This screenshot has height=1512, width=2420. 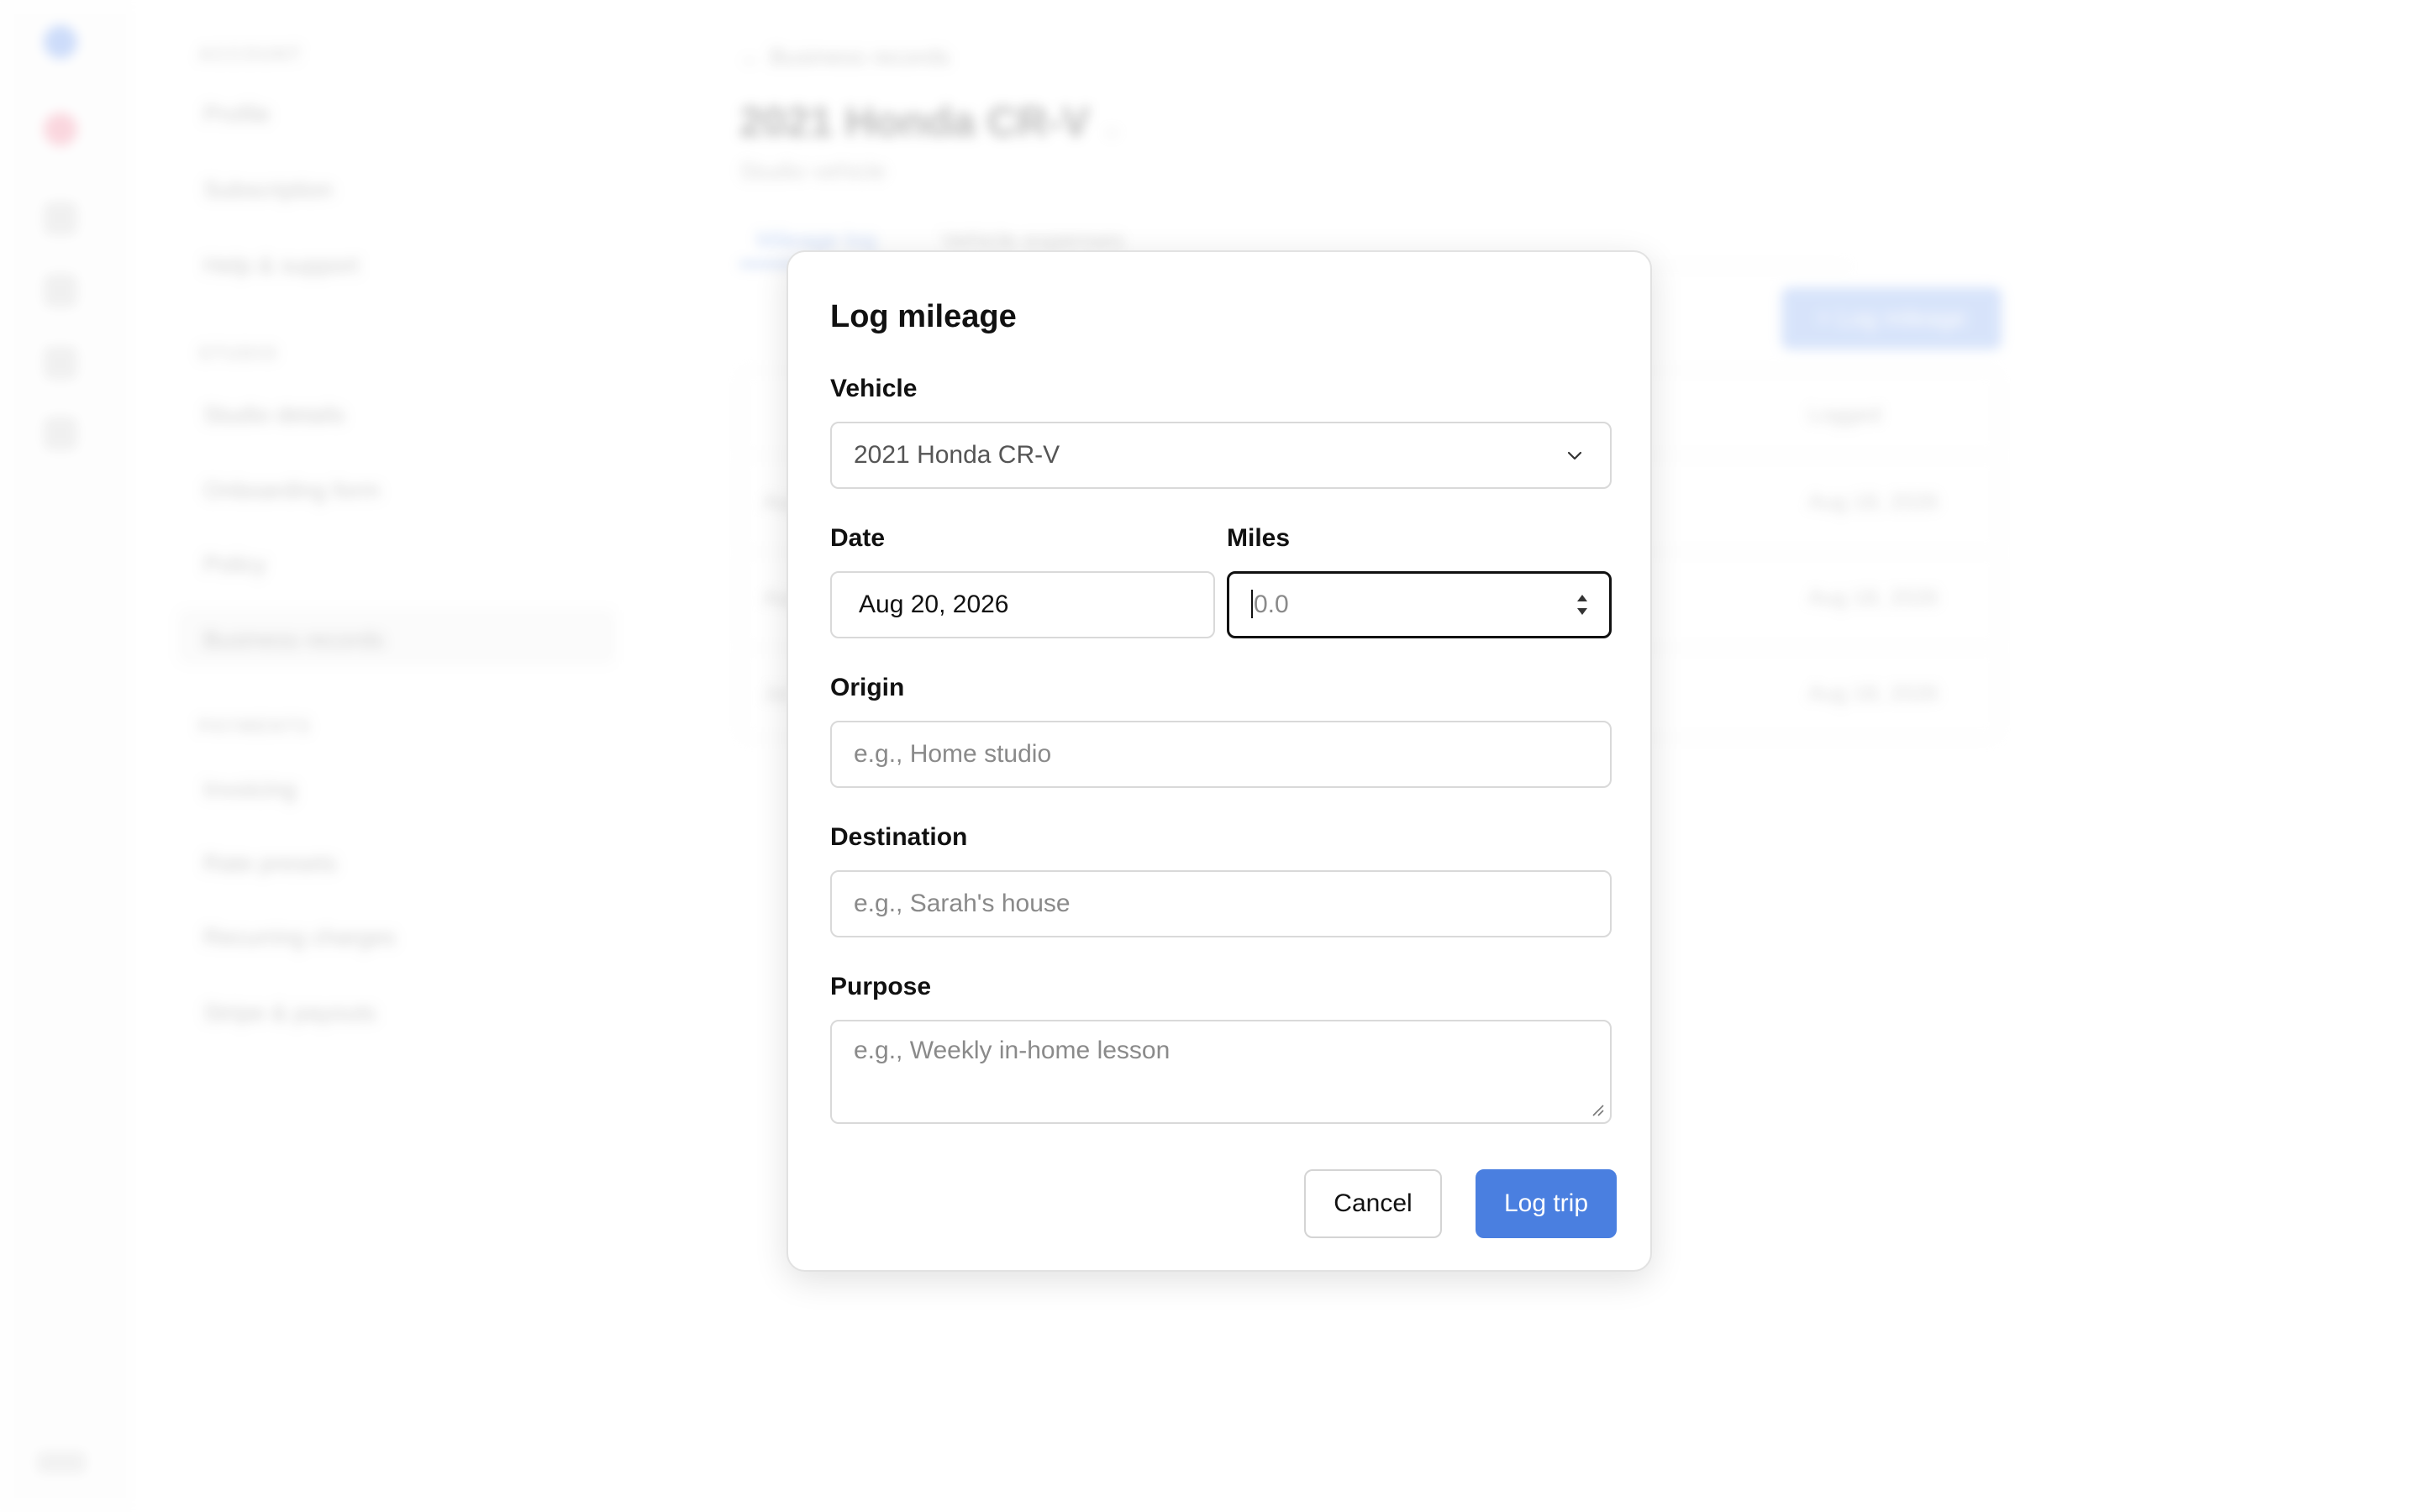 I want to click on vehicle-select-value: 2021 Honda CR-V, so click(x=957, y=455).